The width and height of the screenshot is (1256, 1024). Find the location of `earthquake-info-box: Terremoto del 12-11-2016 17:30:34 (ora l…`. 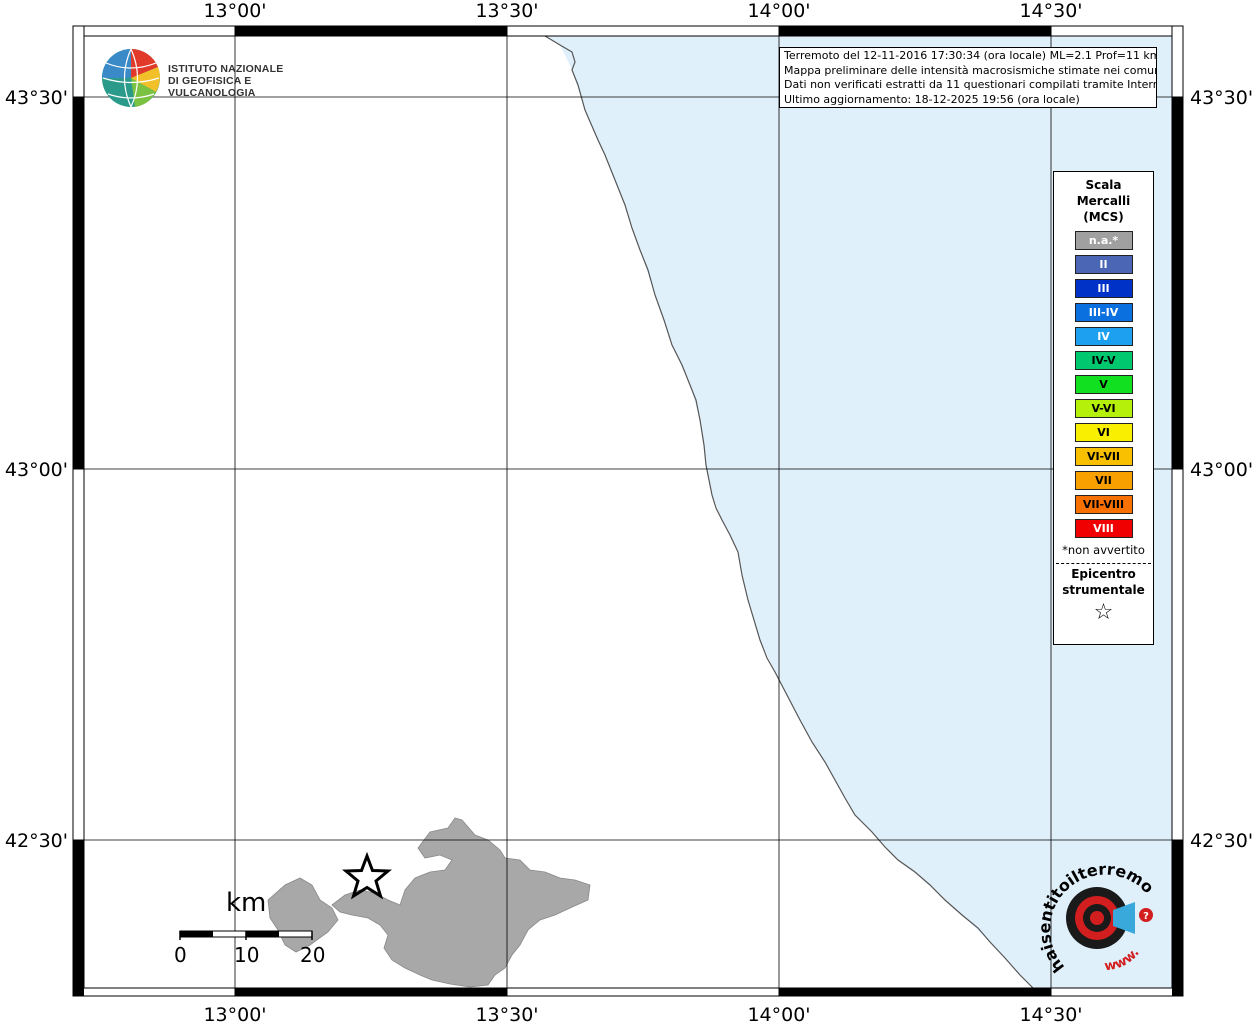

earthquake-info-box: Terremoto del 12-11-2016 17:30:34 (ora l… is located at coordinates (968, 77).